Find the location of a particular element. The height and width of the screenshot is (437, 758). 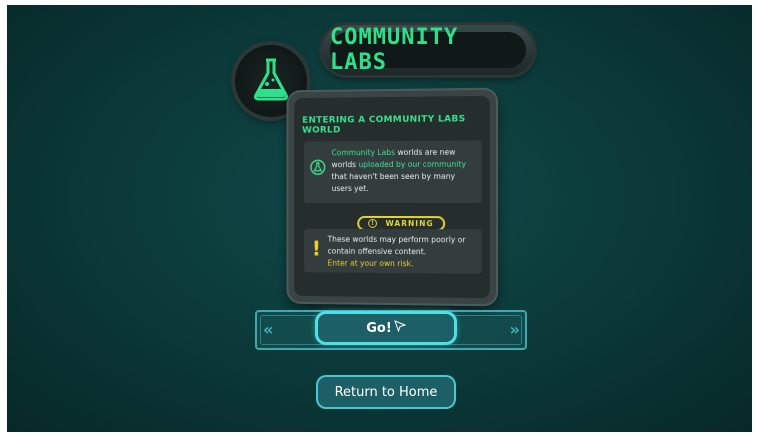

previous-arrow-icon: « is located at coordinates (268, 330).